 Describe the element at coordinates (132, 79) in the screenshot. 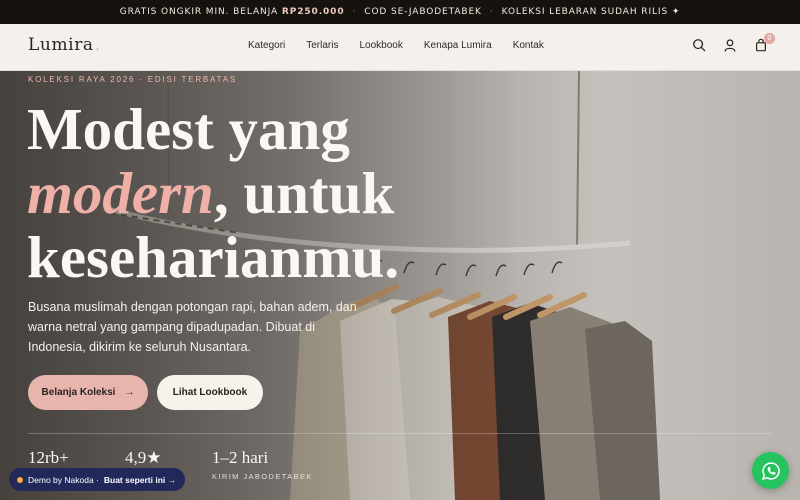

I see `hero-eyebrow: KOLEKSI RAYA 2026 · EDISI TERBATAS` at that location.